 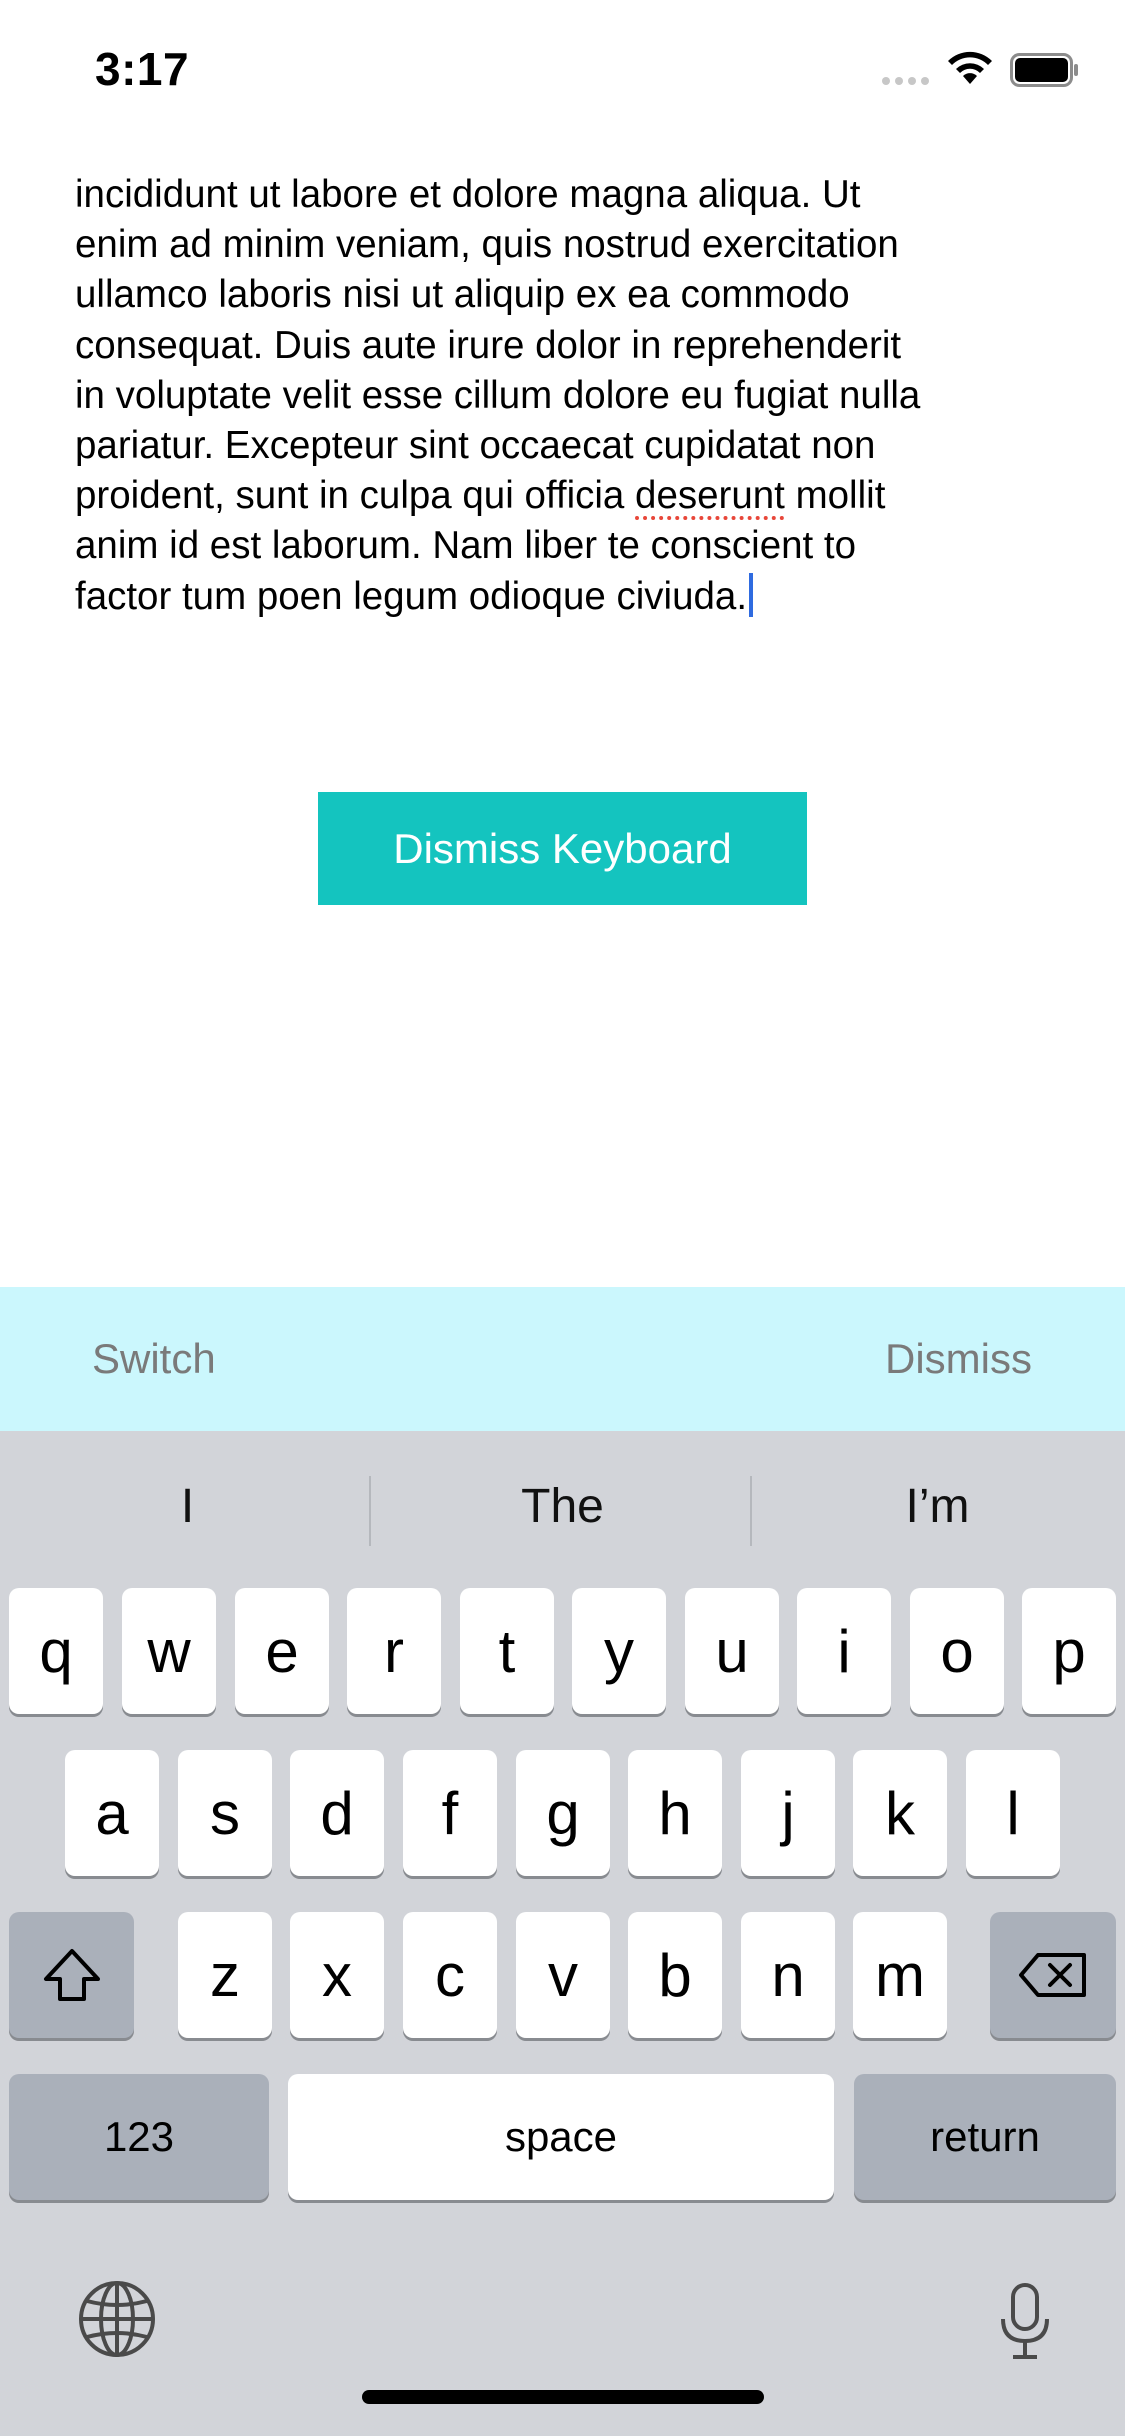 What do you see at coordinates (563, 1975) in the screenshot?
I see `key-v: v` at bounding box center [563, 1975].